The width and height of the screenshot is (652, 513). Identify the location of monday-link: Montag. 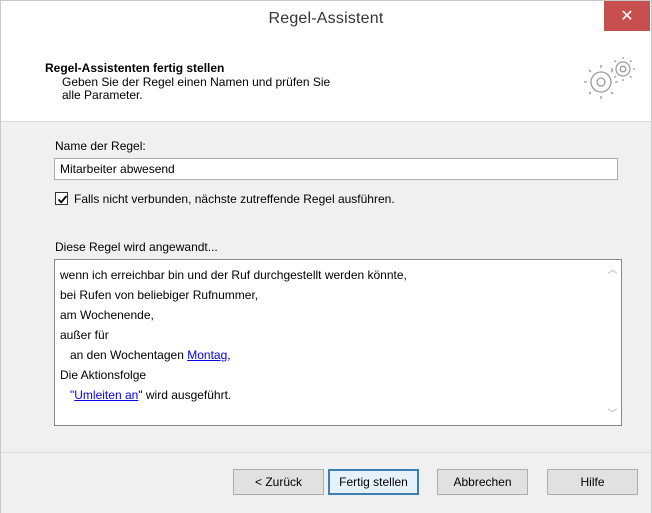
(207, 355).